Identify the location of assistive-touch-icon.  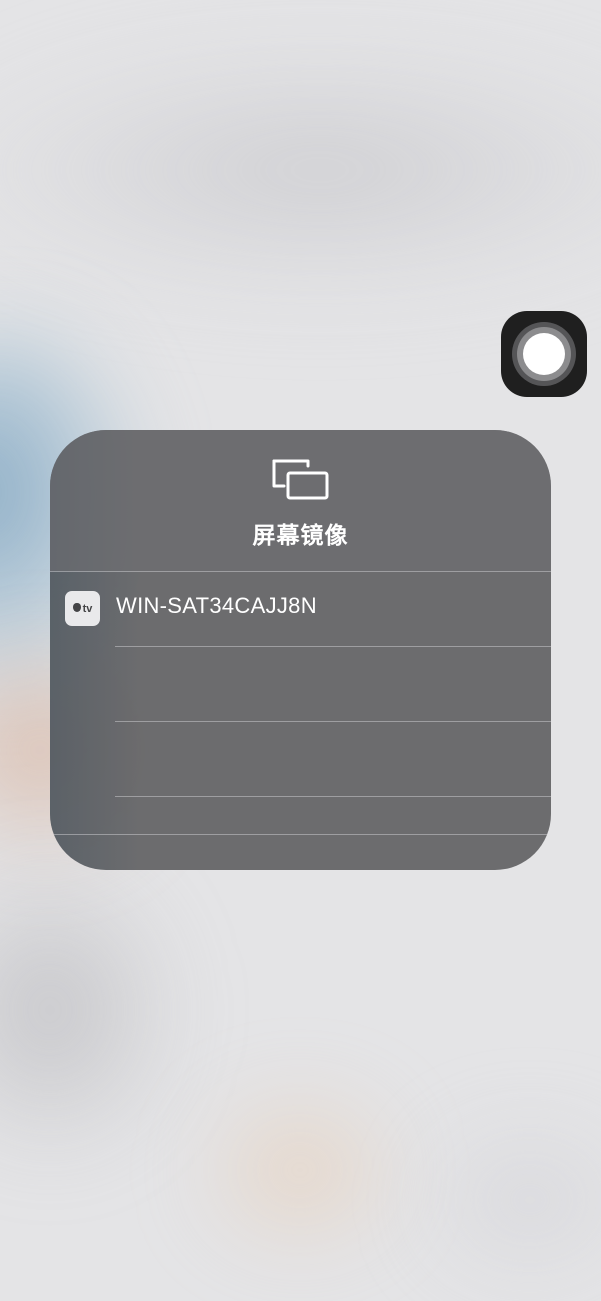
(544, 354).